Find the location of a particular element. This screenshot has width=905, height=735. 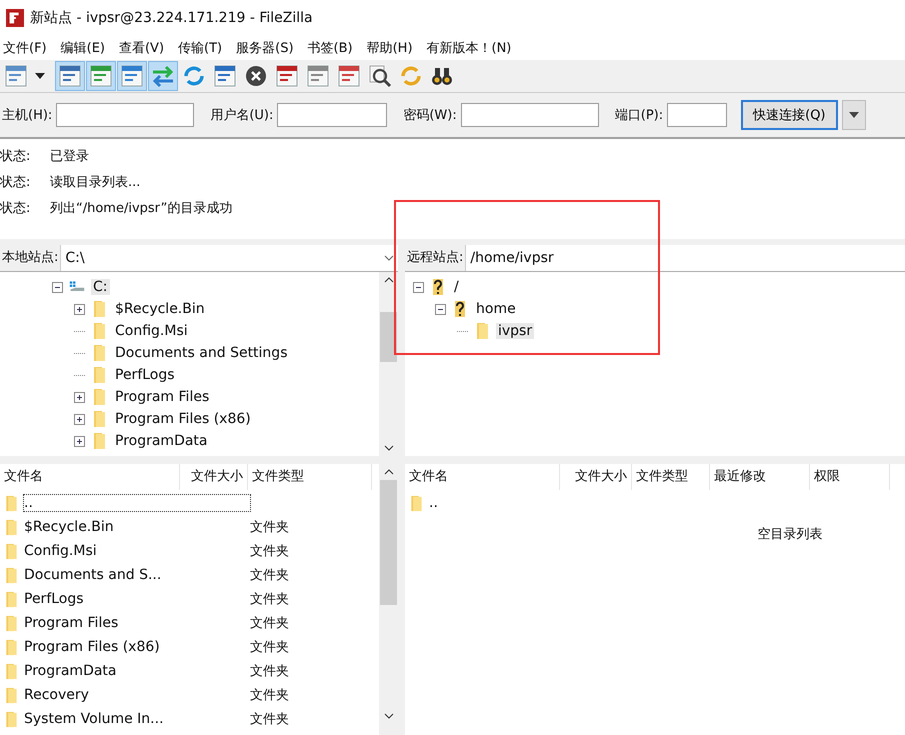

tree-item: ivpsr is located at coordinates (515, 331).